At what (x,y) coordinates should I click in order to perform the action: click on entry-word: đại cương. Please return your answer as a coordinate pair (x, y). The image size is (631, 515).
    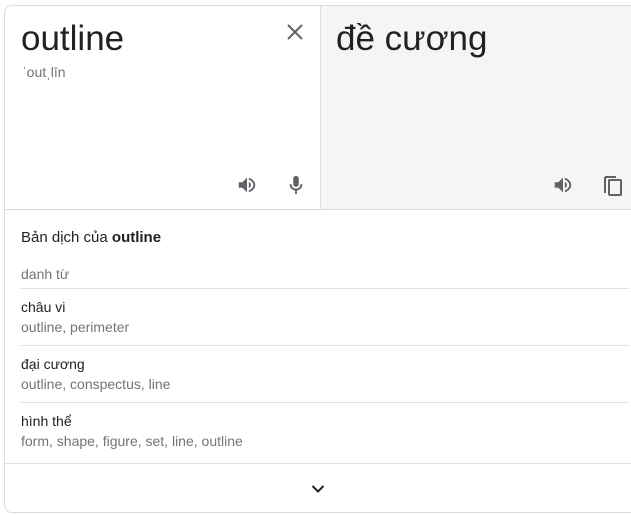
    Looking at the image, I should click on (53, 364).